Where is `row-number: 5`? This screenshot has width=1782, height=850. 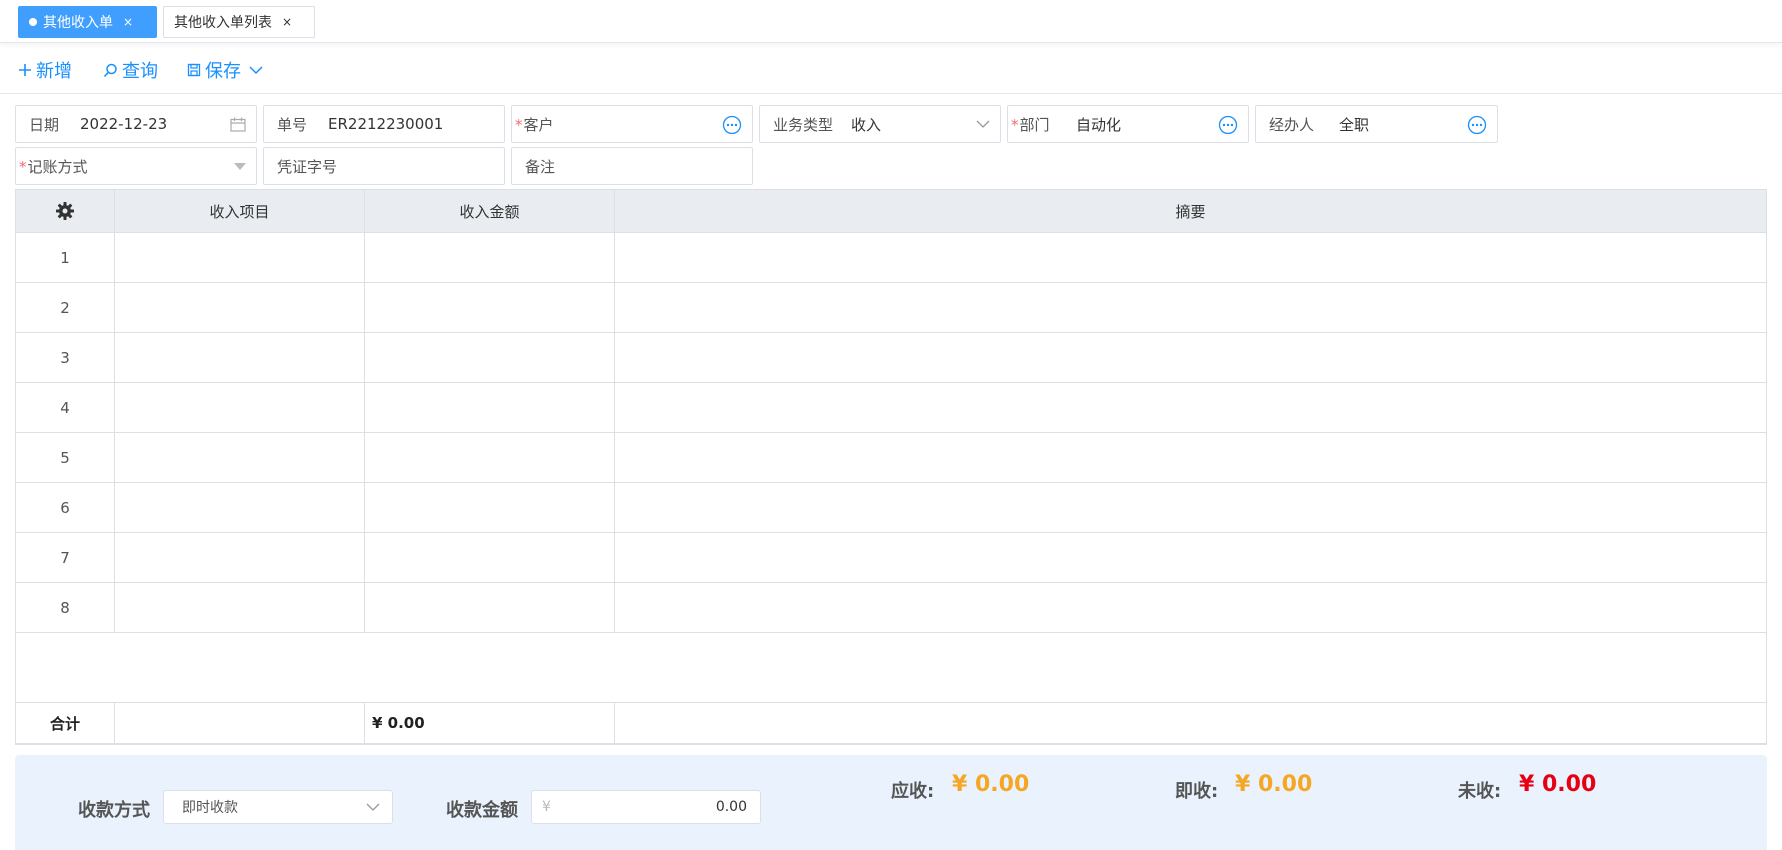 row-number: 5 is located at coordinates (65, 457).